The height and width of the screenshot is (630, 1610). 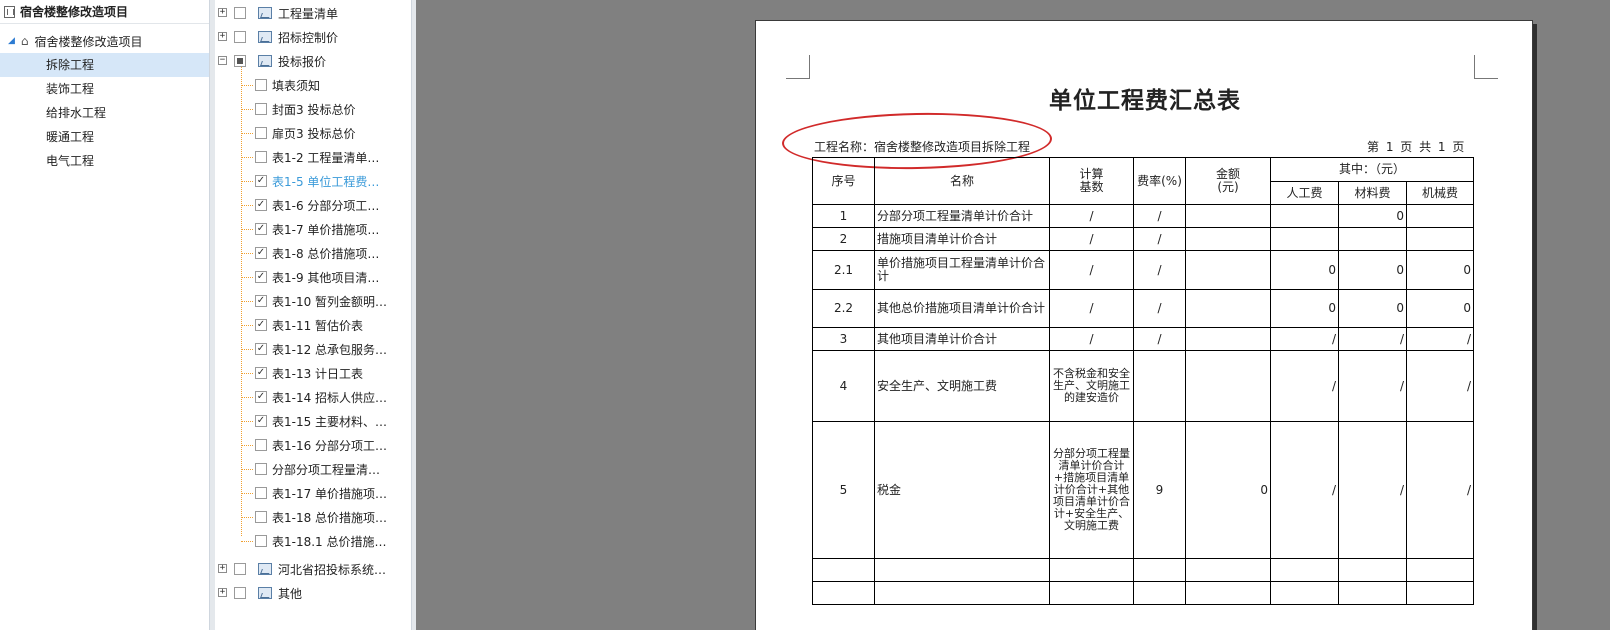 I want to click on report-item: ✓ 表1-13 计日工表, so click(x=313, y=373).